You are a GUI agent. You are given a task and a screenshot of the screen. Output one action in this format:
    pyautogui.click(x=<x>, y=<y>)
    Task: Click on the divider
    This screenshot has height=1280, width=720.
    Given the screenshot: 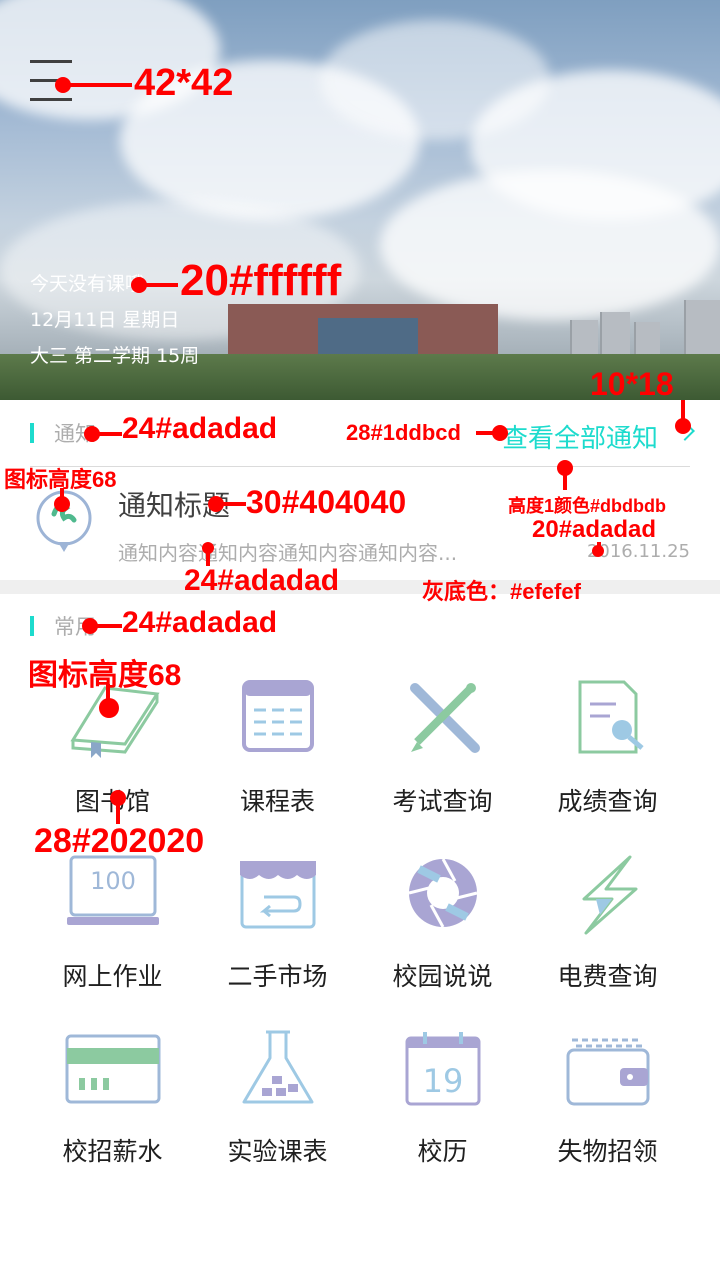 What is the action you would take?
    pyautogui.click(x=360, y=466)
    